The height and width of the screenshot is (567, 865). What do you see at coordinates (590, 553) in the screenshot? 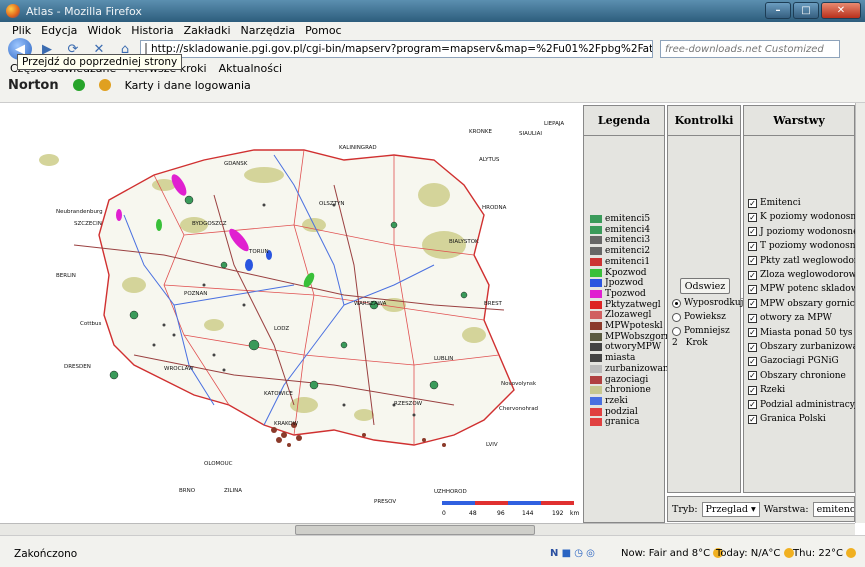
I see `globe-icon: ◎` at bounding box center [590, 553].